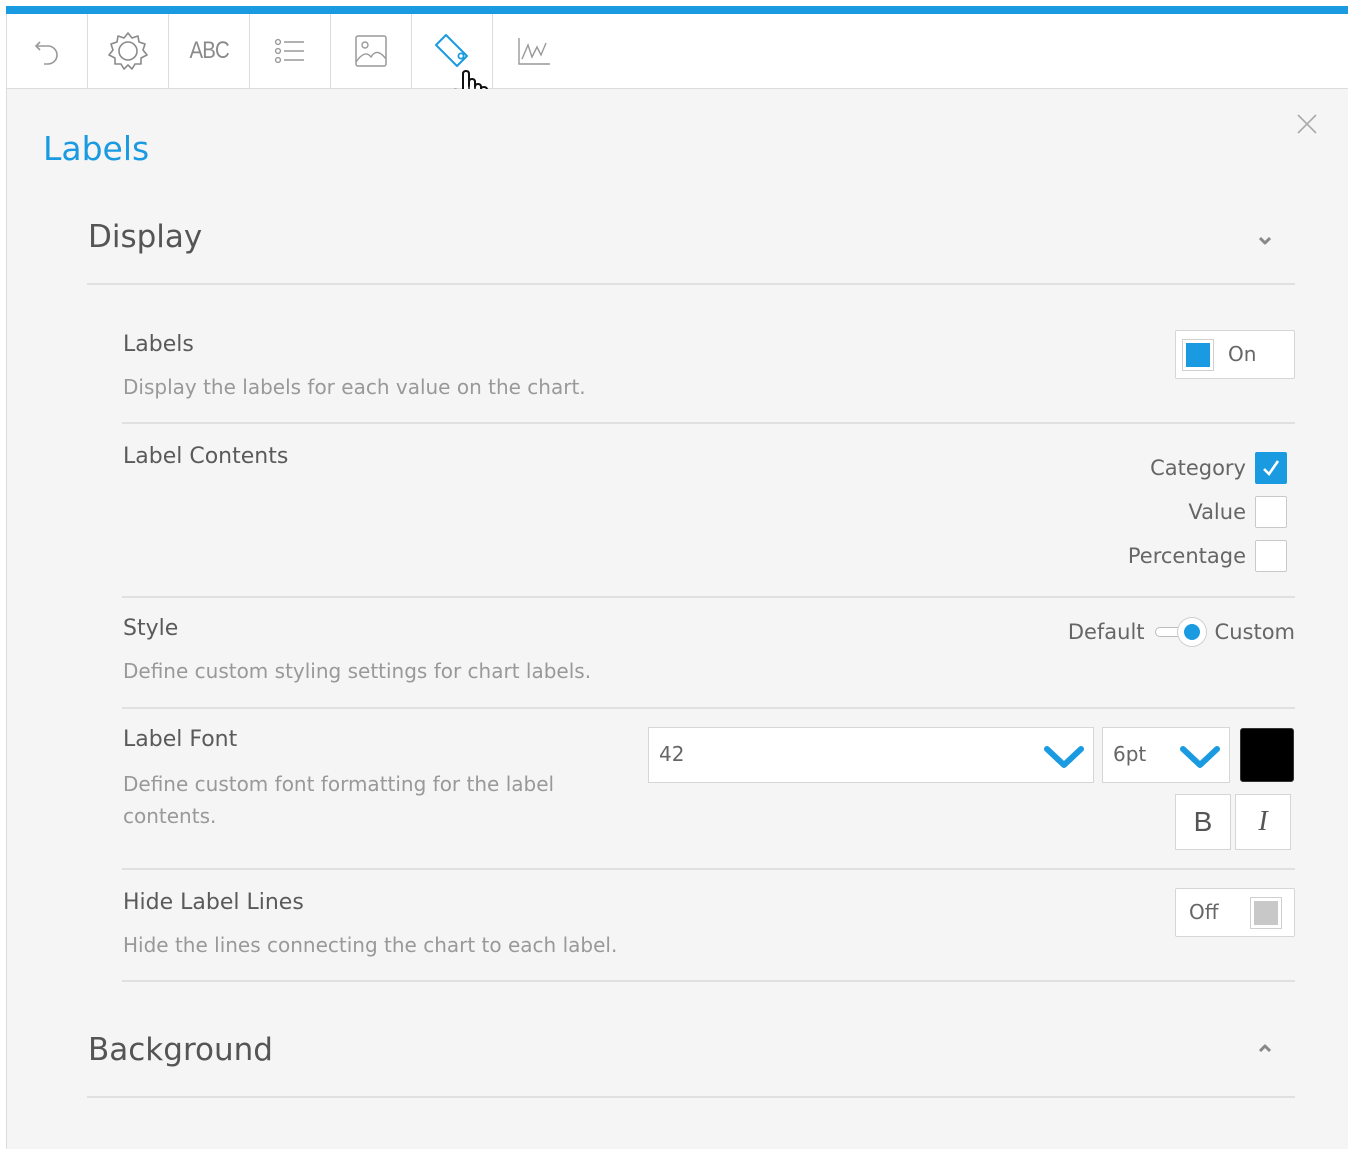 The height and width of the screenshot is (1149, 1348). I want to click on list-tab, so click(290, 51).